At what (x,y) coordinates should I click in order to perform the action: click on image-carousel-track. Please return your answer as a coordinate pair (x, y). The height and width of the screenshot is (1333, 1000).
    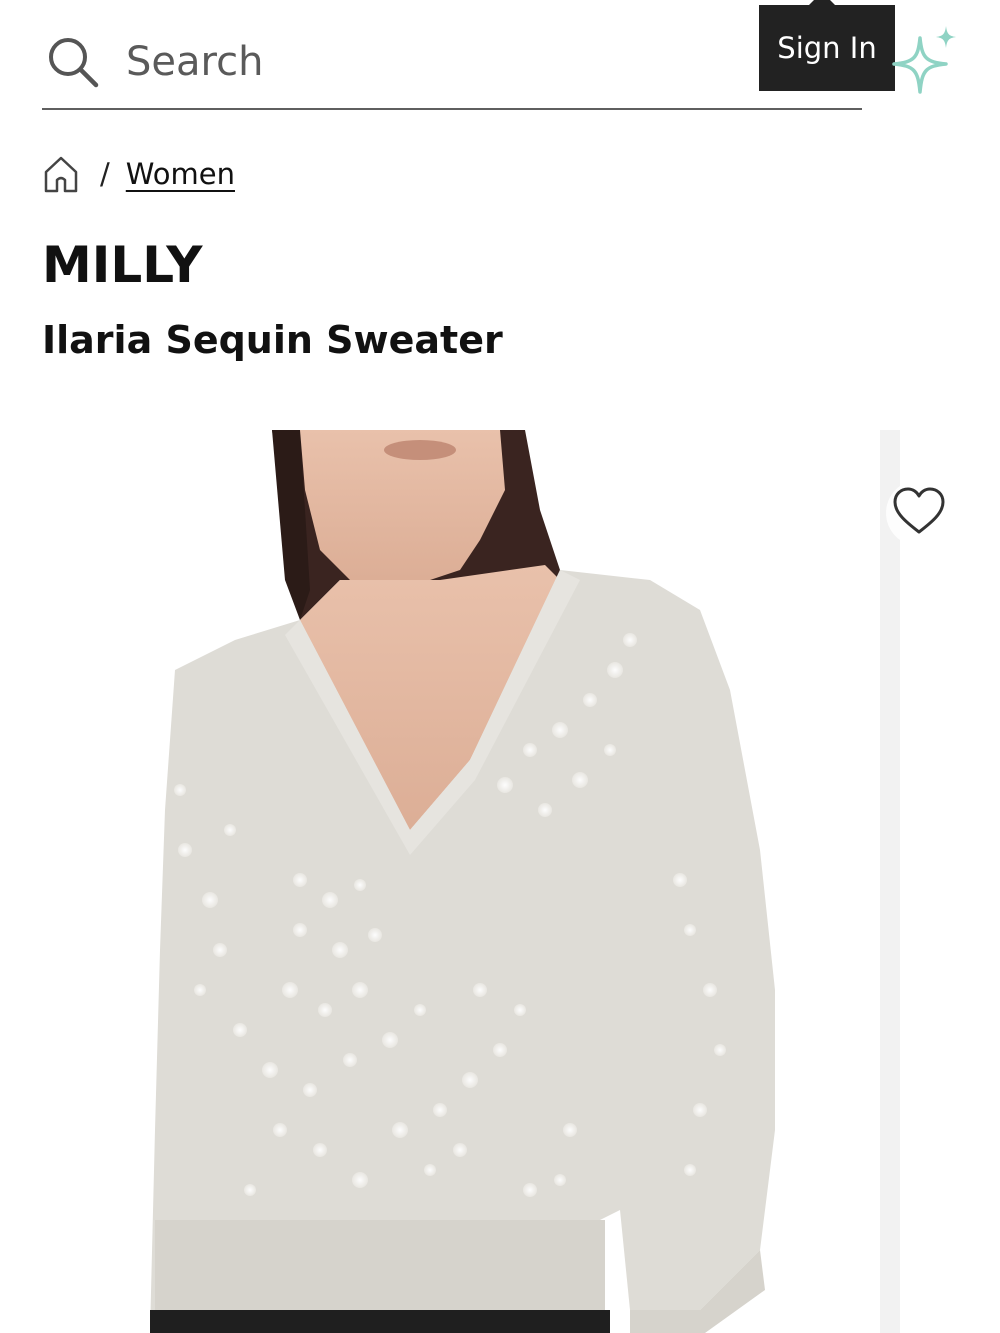
    Looking at the image, I should click on (890, 881).